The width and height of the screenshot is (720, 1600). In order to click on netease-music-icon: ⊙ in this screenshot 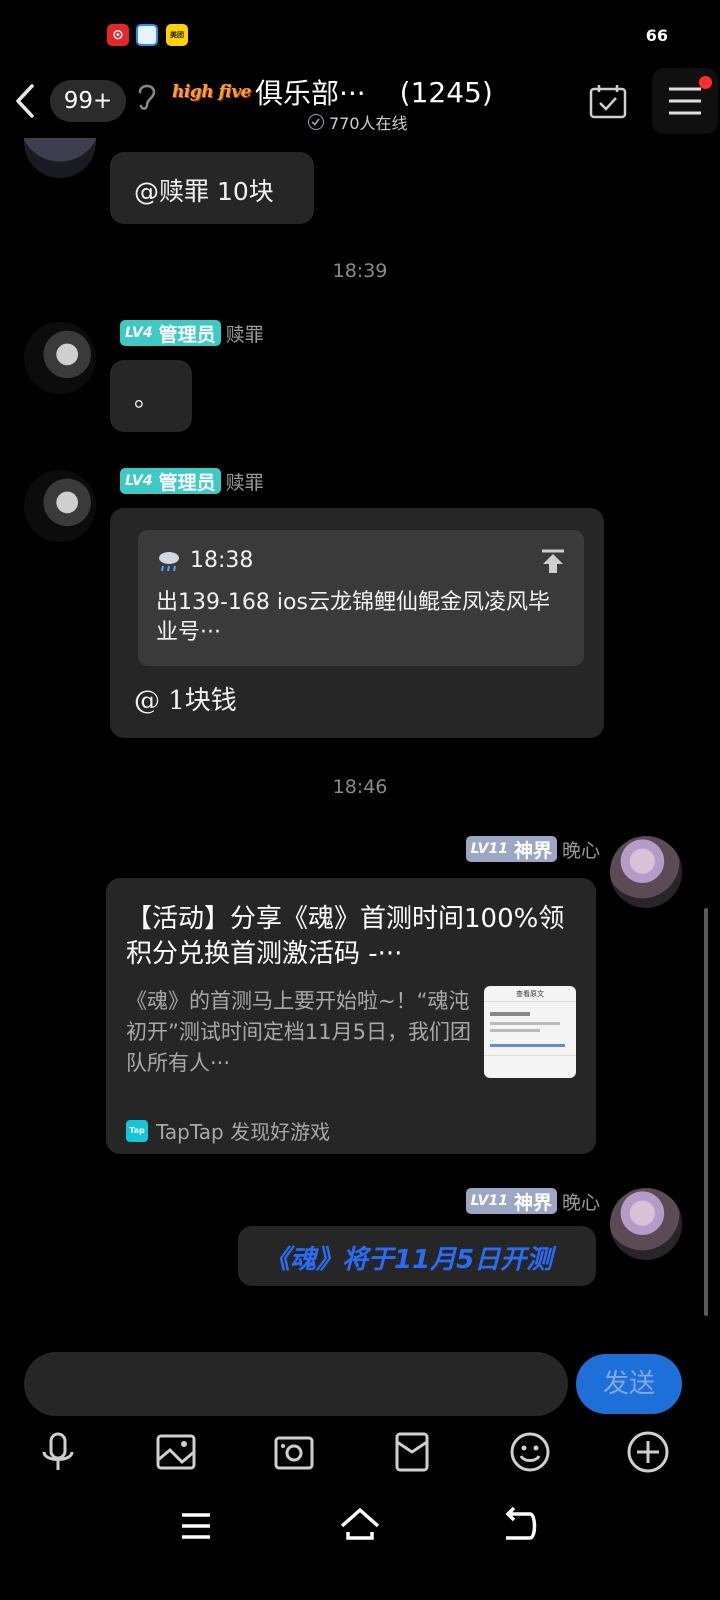, I will do `click(118, 35)`.